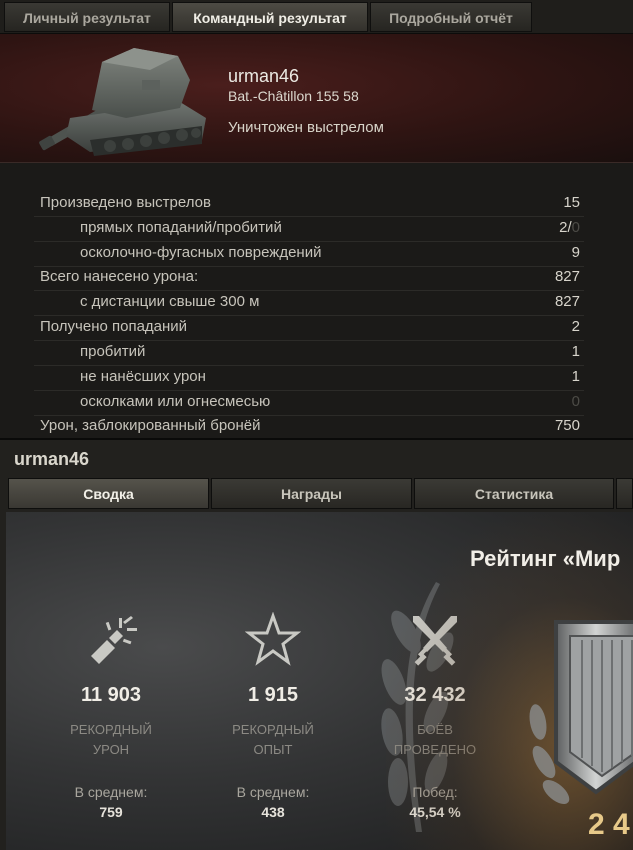 The width and height of the screenshot is (633, 850). I want to click on stat-value-dim: 0, so click(575, 227).